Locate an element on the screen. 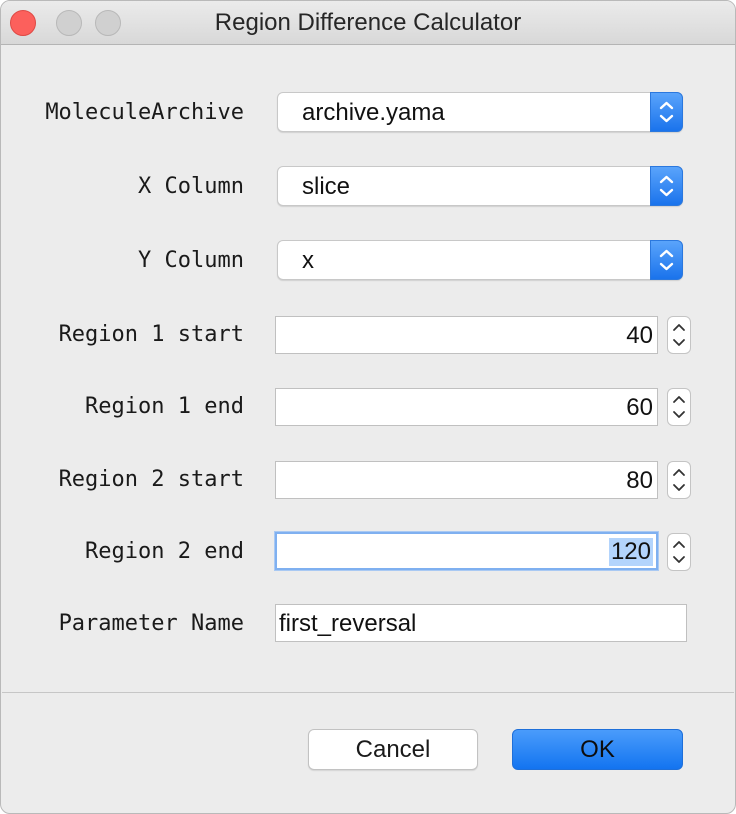 This screenshot has height=814, width=736. region1-start-stepper is located at coordinates (679, 335).